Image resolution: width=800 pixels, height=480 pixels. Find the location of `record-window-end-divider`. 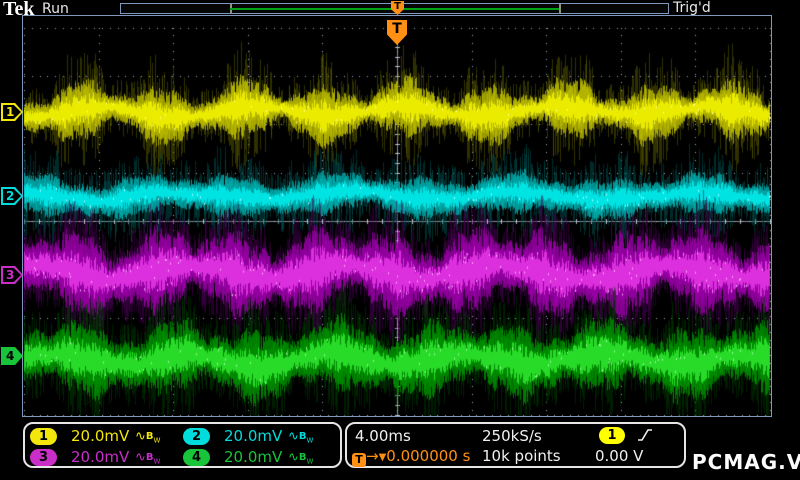

record-window-end-divider is located at coordinates (559, 8).